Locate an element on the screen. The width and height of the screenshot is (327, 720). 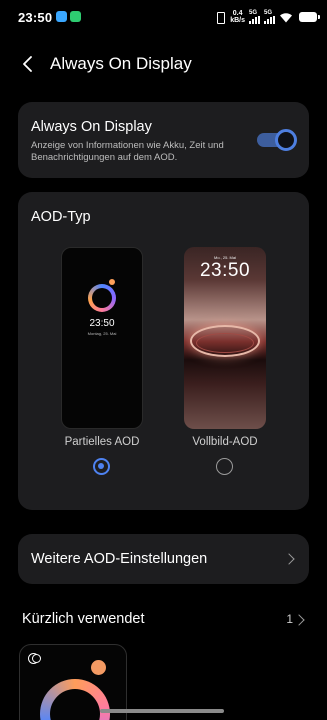
status-time: 23:50 is located at coordinates (35, 17).